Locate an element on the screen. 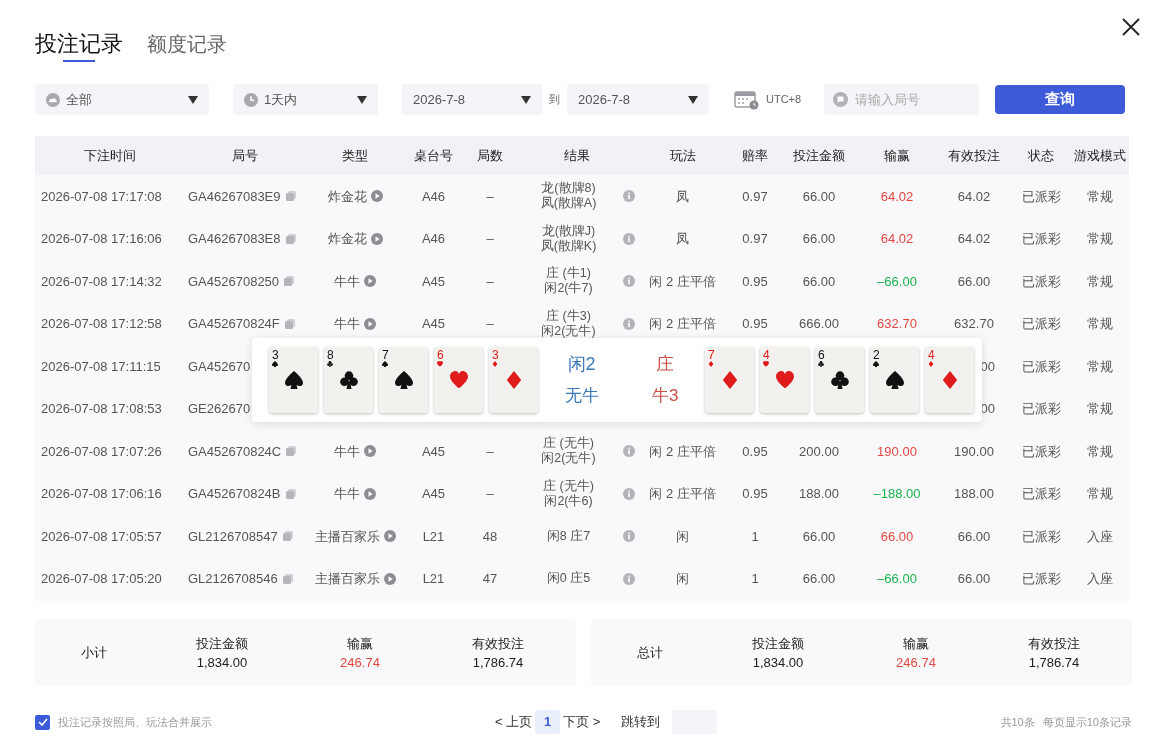  result-line: 闲2(牛7) is located at coordinates (568, 289).